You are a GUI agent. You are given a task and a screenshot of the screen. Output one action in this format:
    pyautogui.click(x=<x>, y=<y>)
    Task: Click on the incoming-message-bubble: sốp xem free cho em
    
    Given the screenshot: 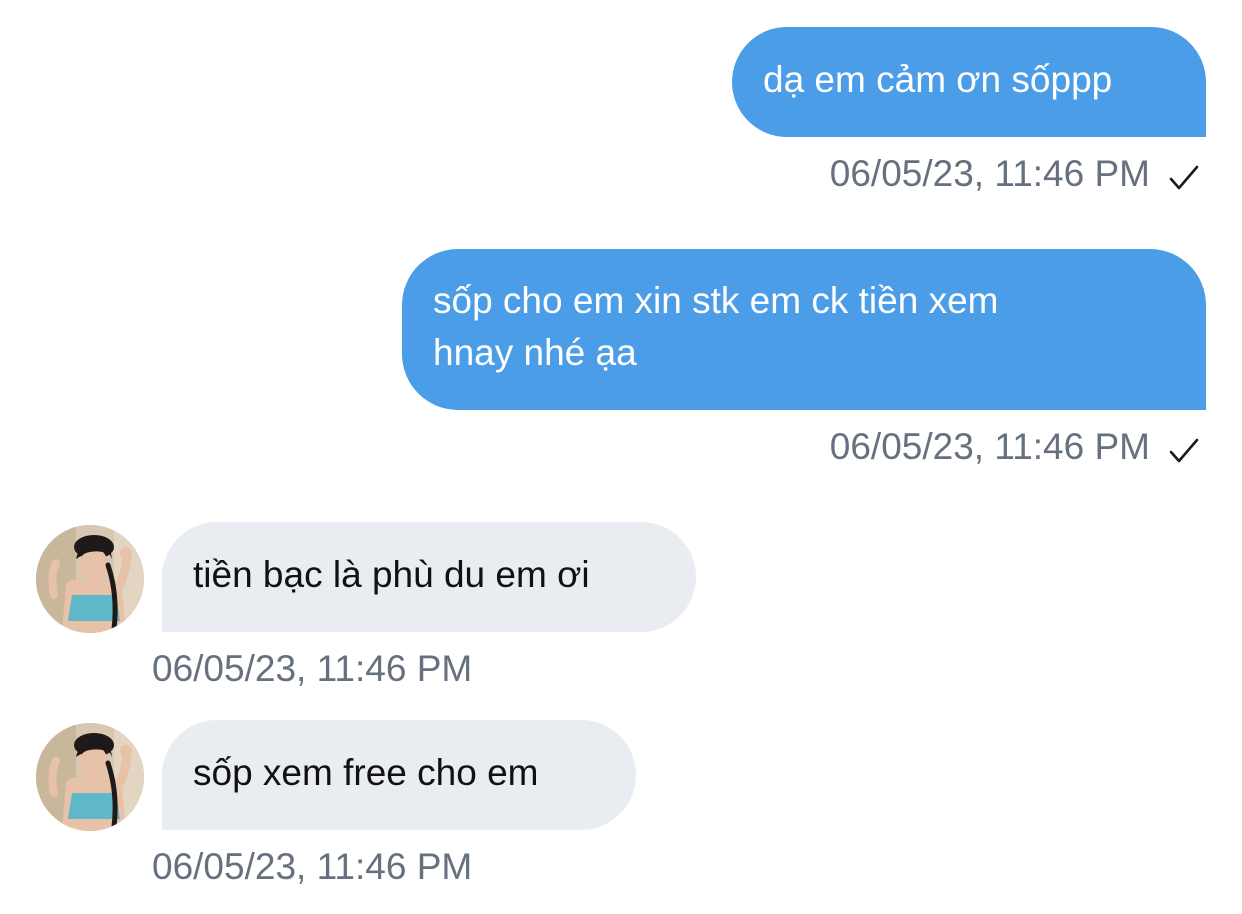 What is the action you would take?
    pyautogui.click(x=399, y=775)
    